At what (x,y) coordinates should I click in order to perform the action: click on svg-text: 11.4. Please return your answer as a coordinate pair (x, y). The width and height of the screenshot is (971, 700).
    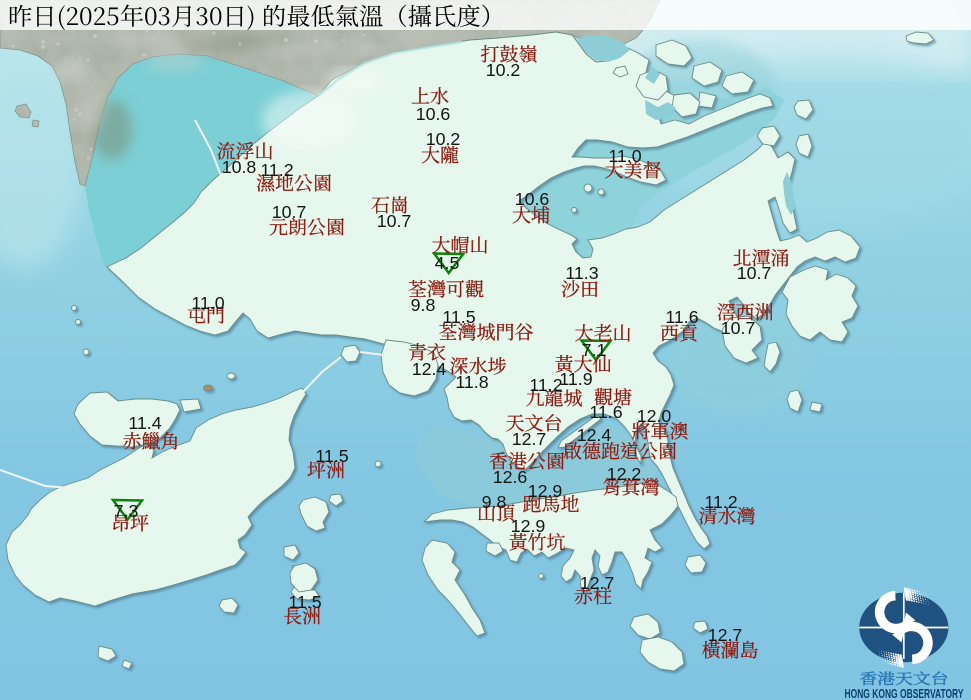
    Looking at the image, I should click on (144, 423).